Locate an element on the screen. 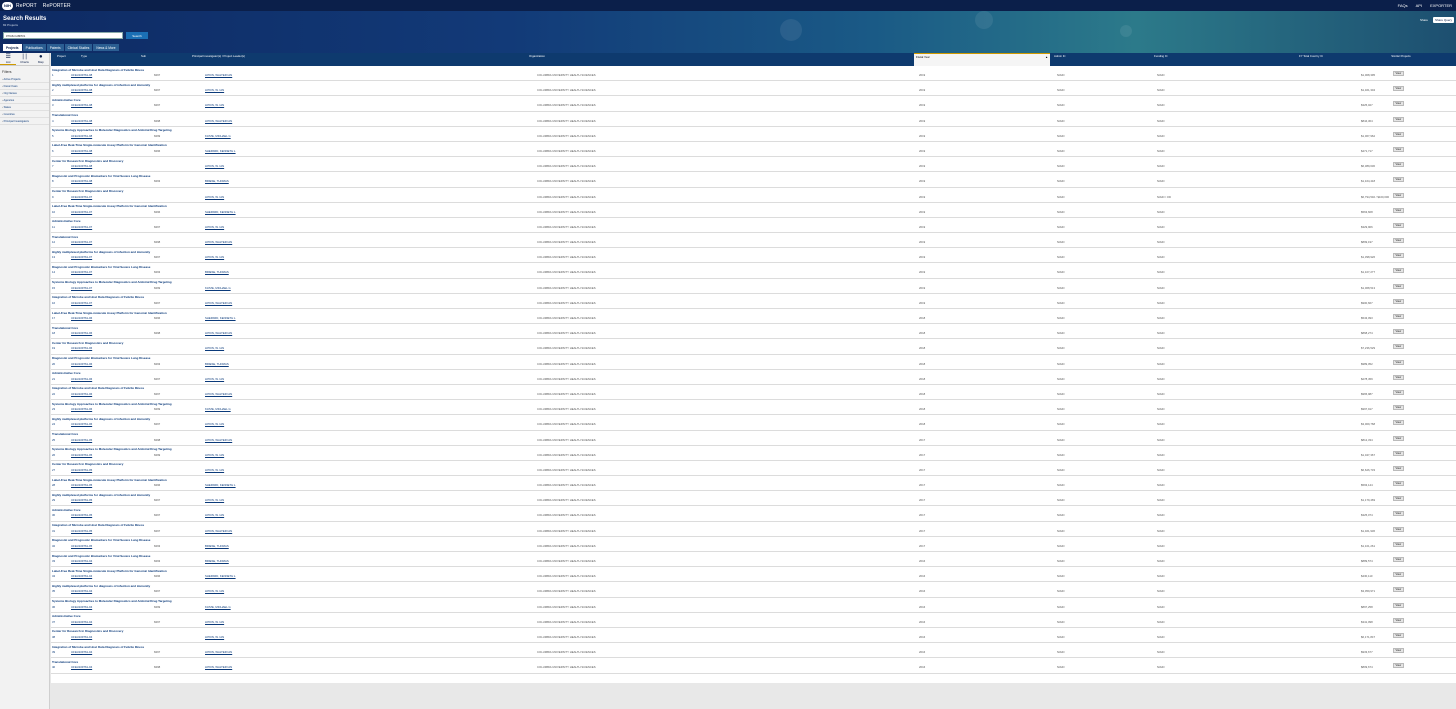 Image resolution: width=1456 pixels, height=709 pixels. view-map-button: ● Map is located at coordinates (41, 59).